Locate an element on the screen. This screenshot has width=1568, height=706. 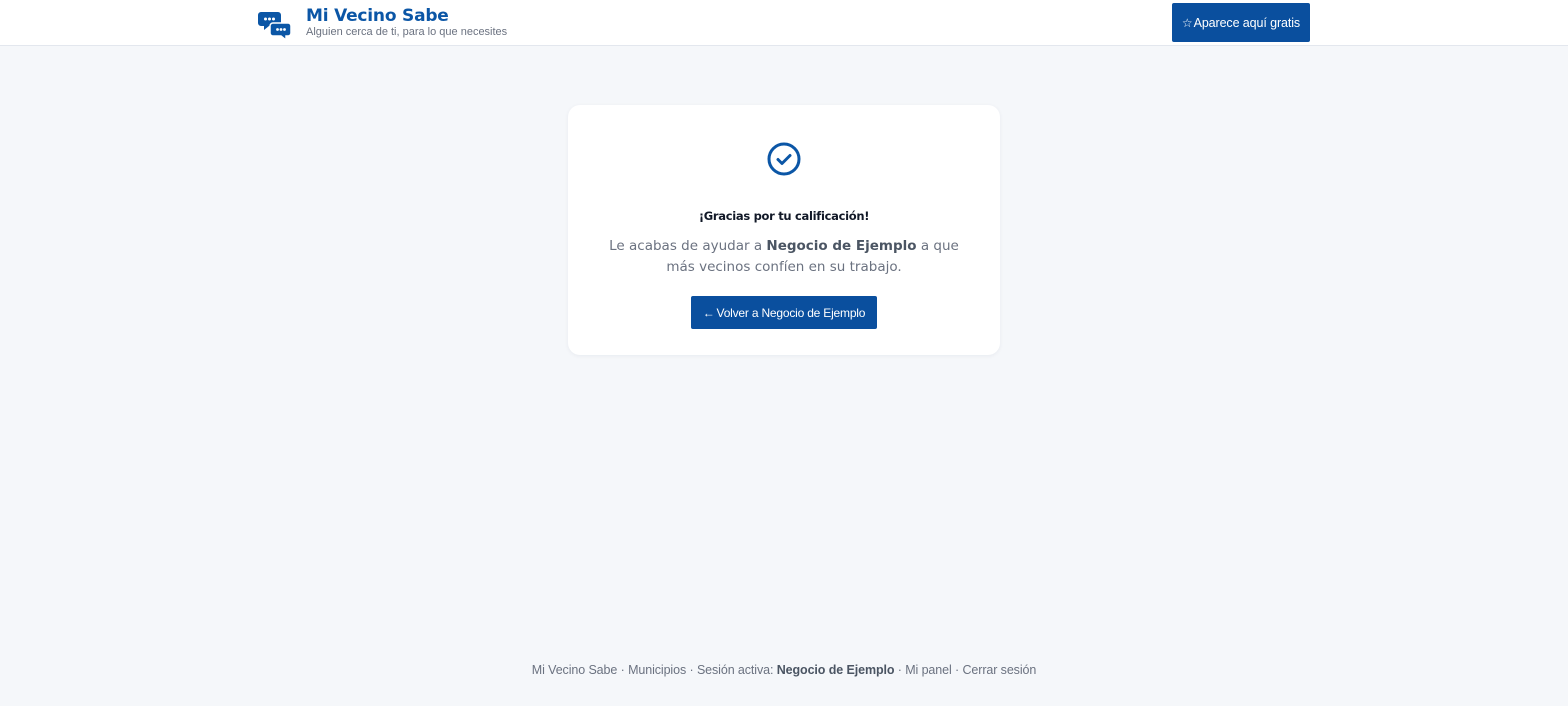
chat-bubbles-icon is located at coordinates (275, 27).